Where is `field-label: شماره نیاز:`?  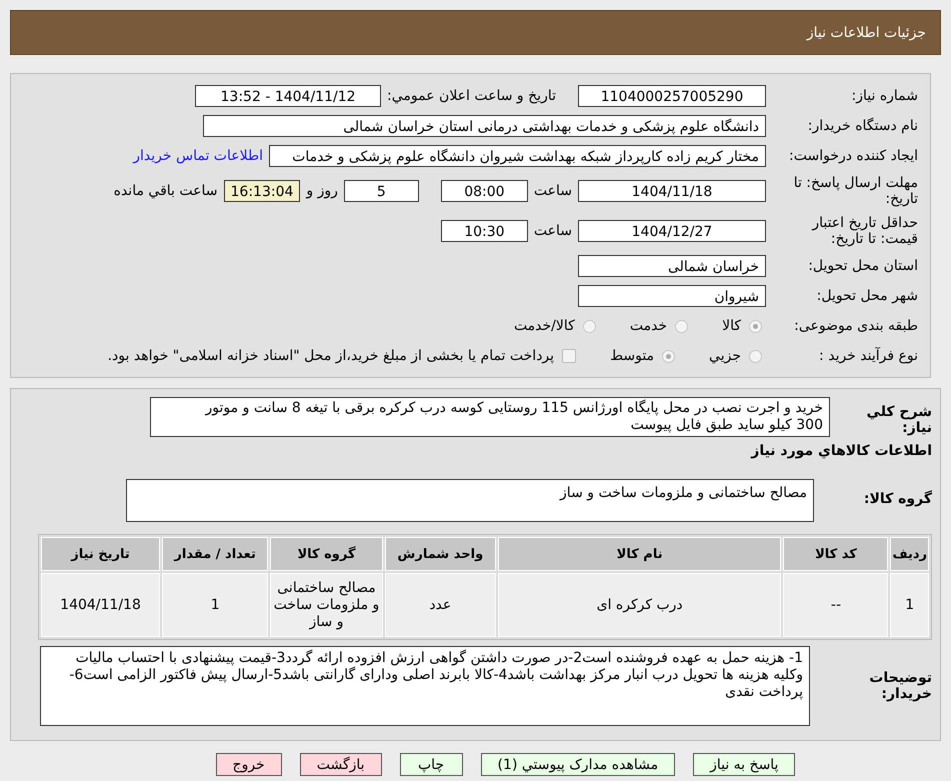
field-label: شماره نیاز: is located at coordinates (884, 96).